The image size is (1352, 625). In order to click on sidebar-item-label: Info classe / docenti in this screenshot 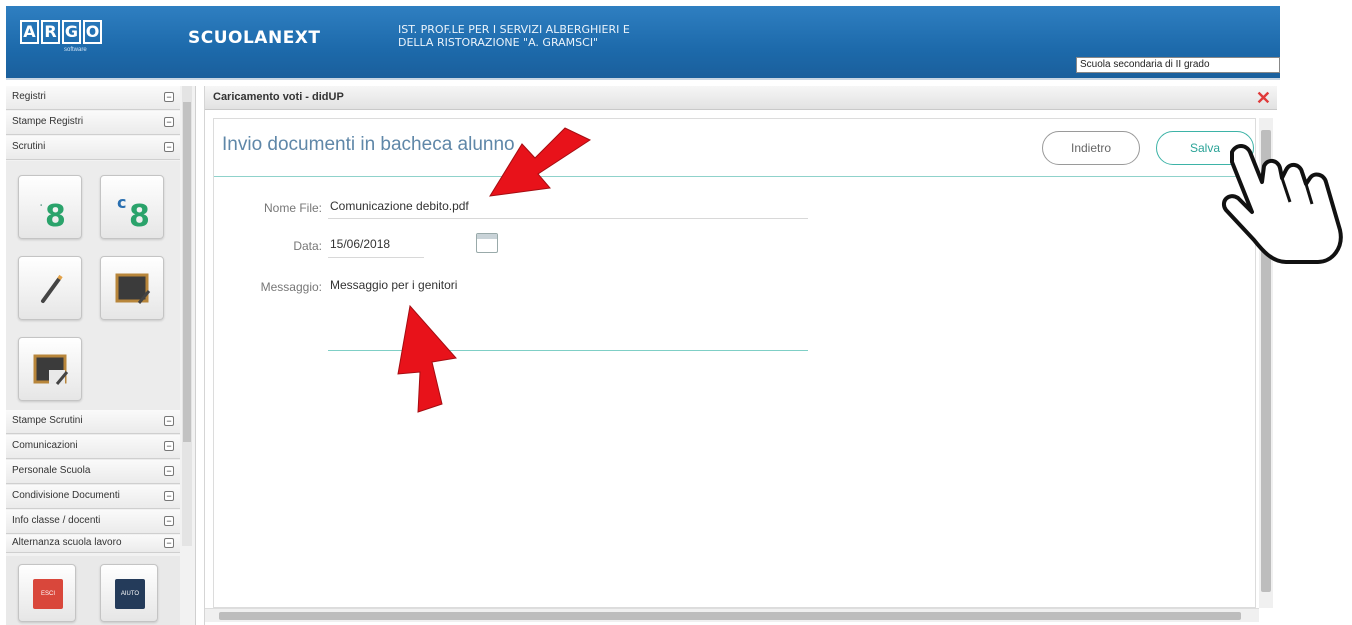, I will do `click(56, 520)`.